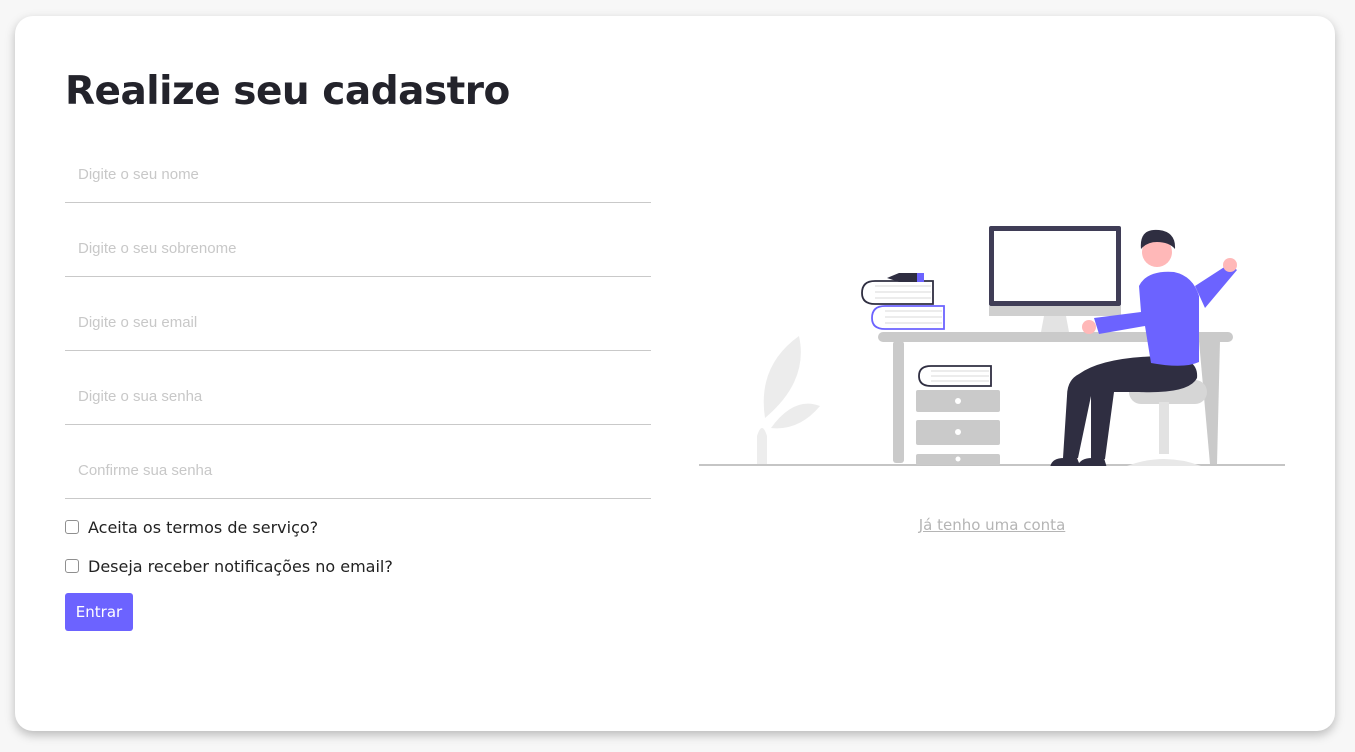  I want to click on notifications-checkbox-row: Deseja receber notificações no email?, so click(229, 566).